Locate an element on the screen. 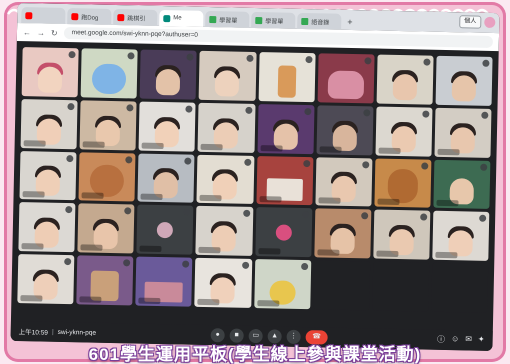 The image size is (510, 364). browser-tab-active: Me is located at coordinates (181, 18).